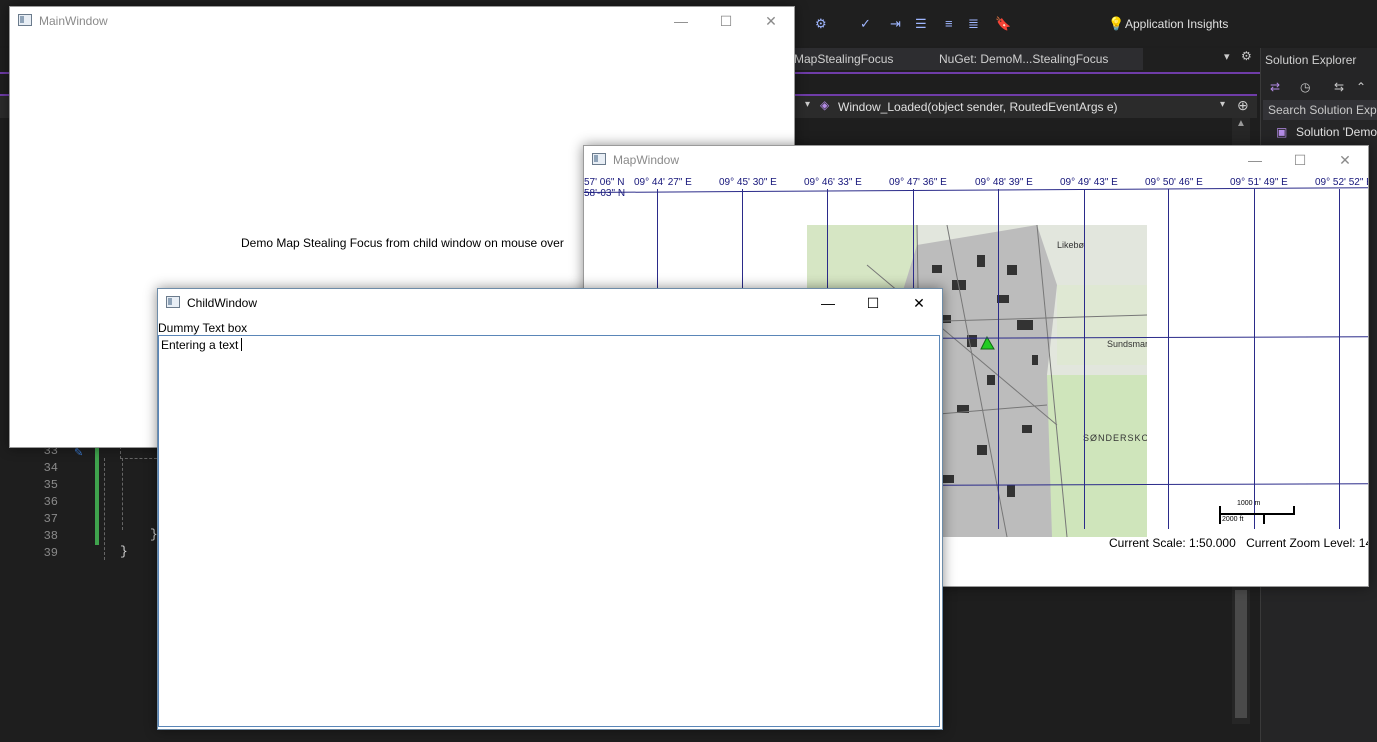 The width and height of the screenshot is (1377, 742). What do you see at coordinates (97, 496) in the screenshot?
I see `change-indicator` at bounding box center [97, 496].